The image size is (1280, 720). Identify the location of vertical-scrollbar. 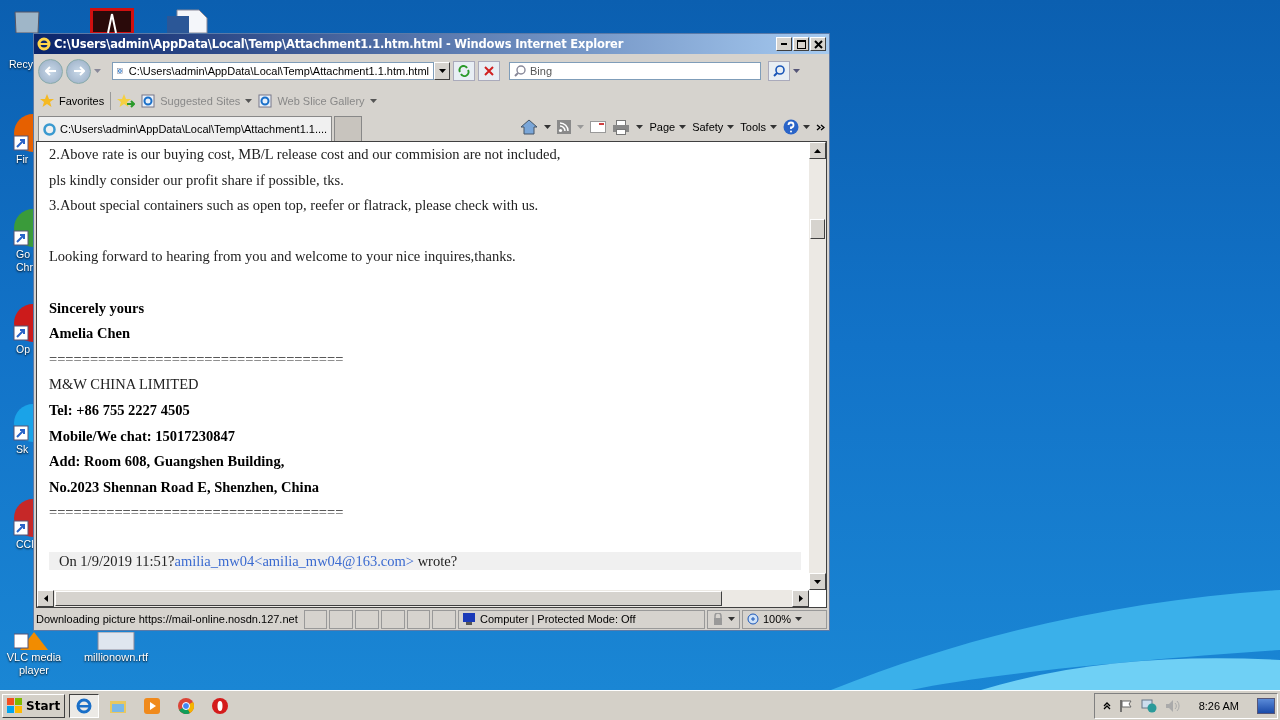
(817, 366).